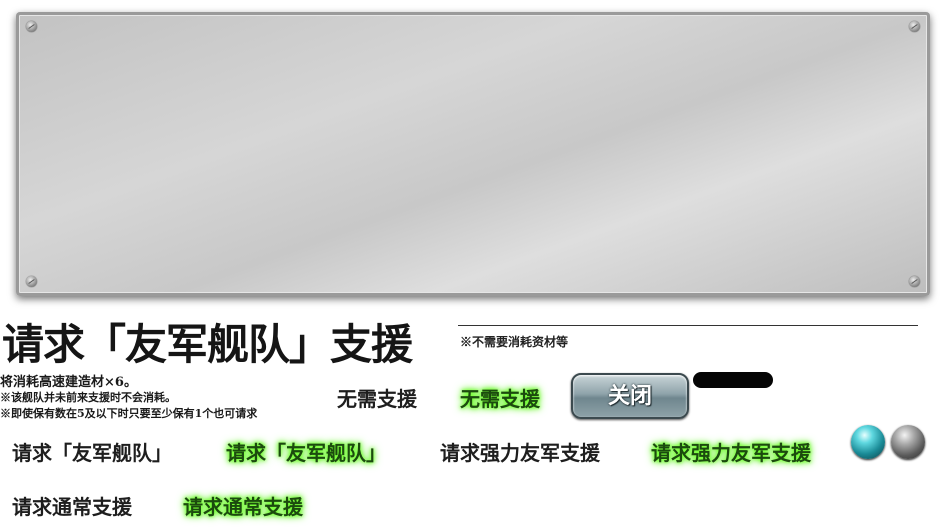 This screenshot has height=528, width=948. Describe the element at coordinates (207, 344) in the screenshot. I see `page-title: 请求「友军舰队」支援` at that location.